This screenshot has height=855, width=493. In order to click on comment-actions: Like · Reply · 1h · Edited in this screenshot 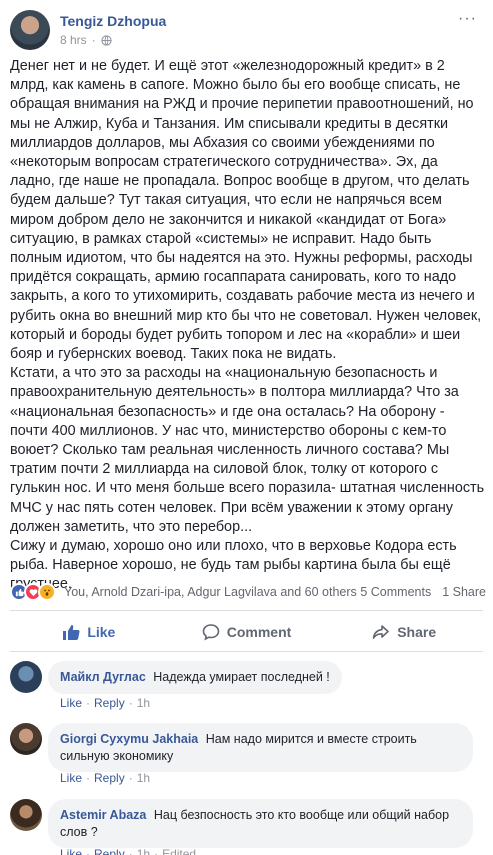, I will do `click(128, 851)`.